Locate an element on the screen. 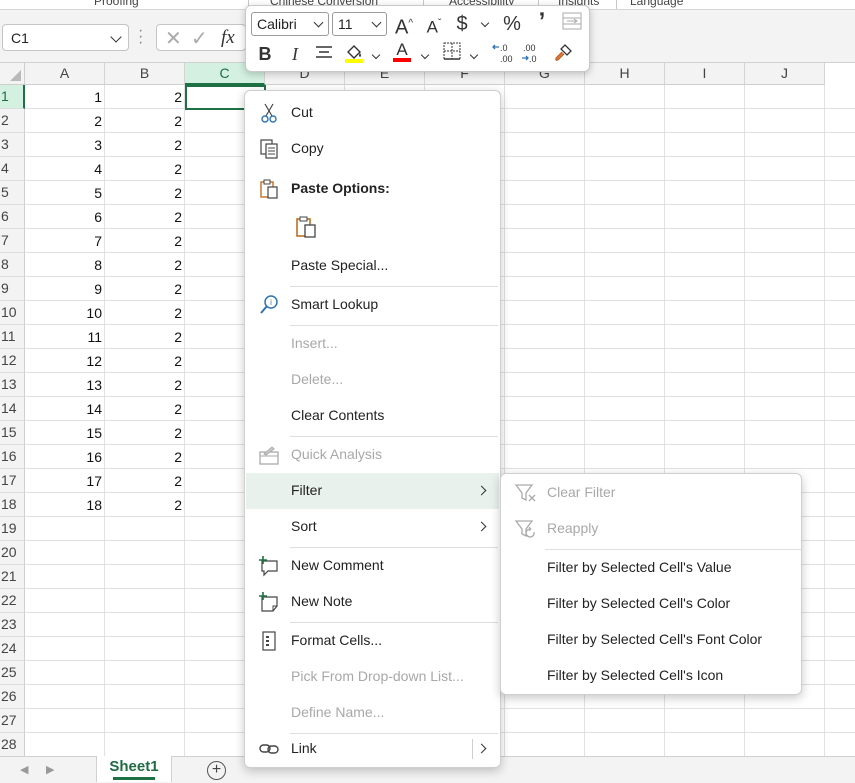  column-header-j: J is located at coordinates (785, 74).